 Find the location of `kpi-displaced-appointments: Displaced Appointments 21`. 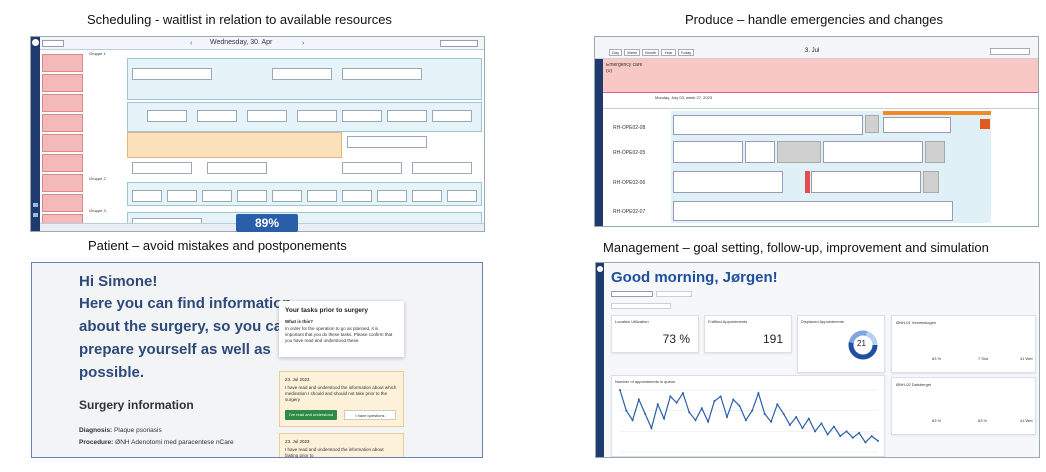

kpi-displaced-appointments: Displaced Appointments 21 is located at coordinates (841, 344).